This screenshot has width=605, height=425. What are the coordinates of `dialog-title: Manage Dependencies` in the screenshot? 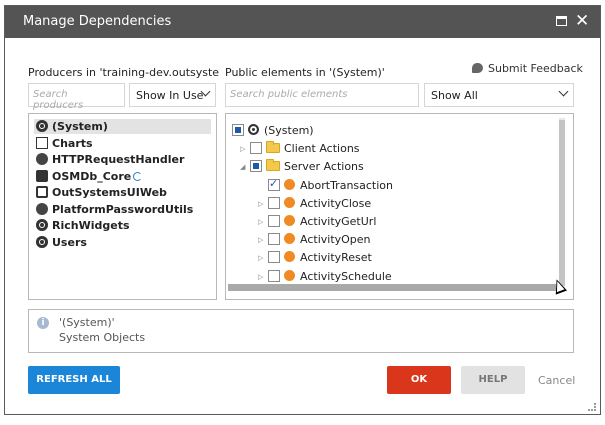 It's located at (97, 21).